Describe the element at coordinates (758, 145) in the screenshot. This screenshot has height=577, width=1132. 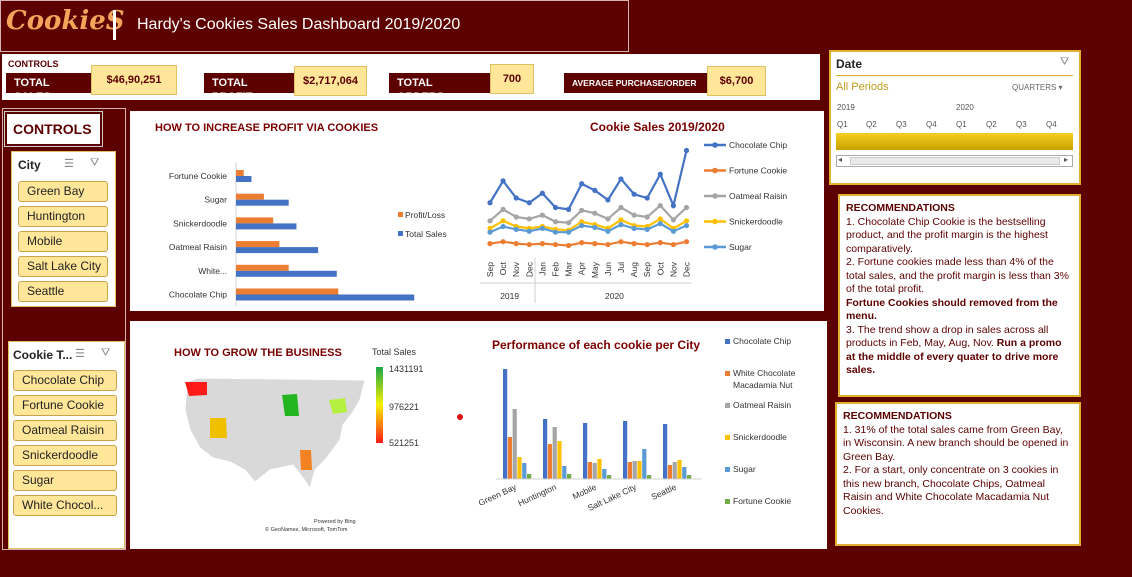
I see `legend-label: Chocolate Chip` at that location.